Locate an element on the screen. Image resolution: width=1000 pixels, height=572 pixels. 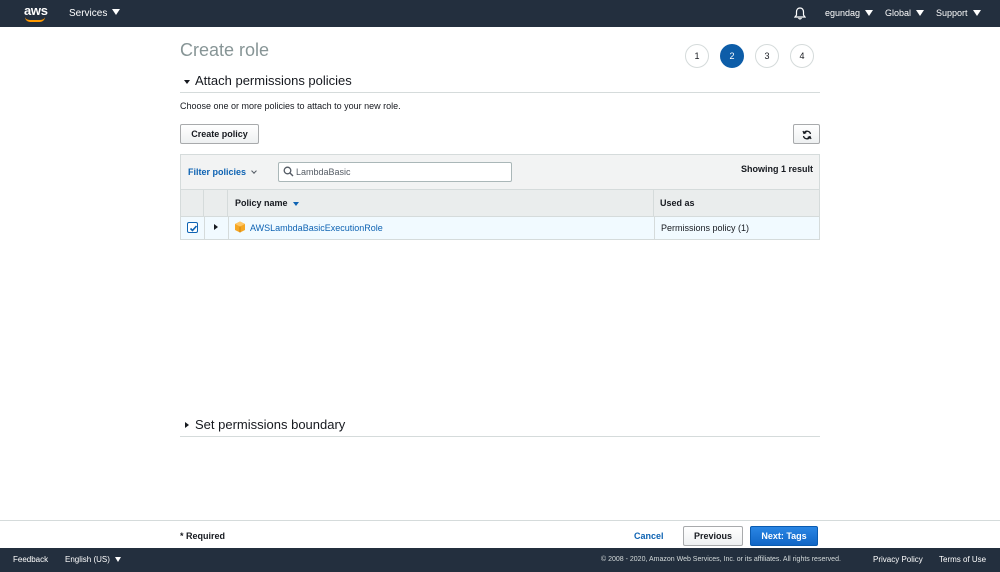
aws-logo: aws is located at coordinates (36, 13).